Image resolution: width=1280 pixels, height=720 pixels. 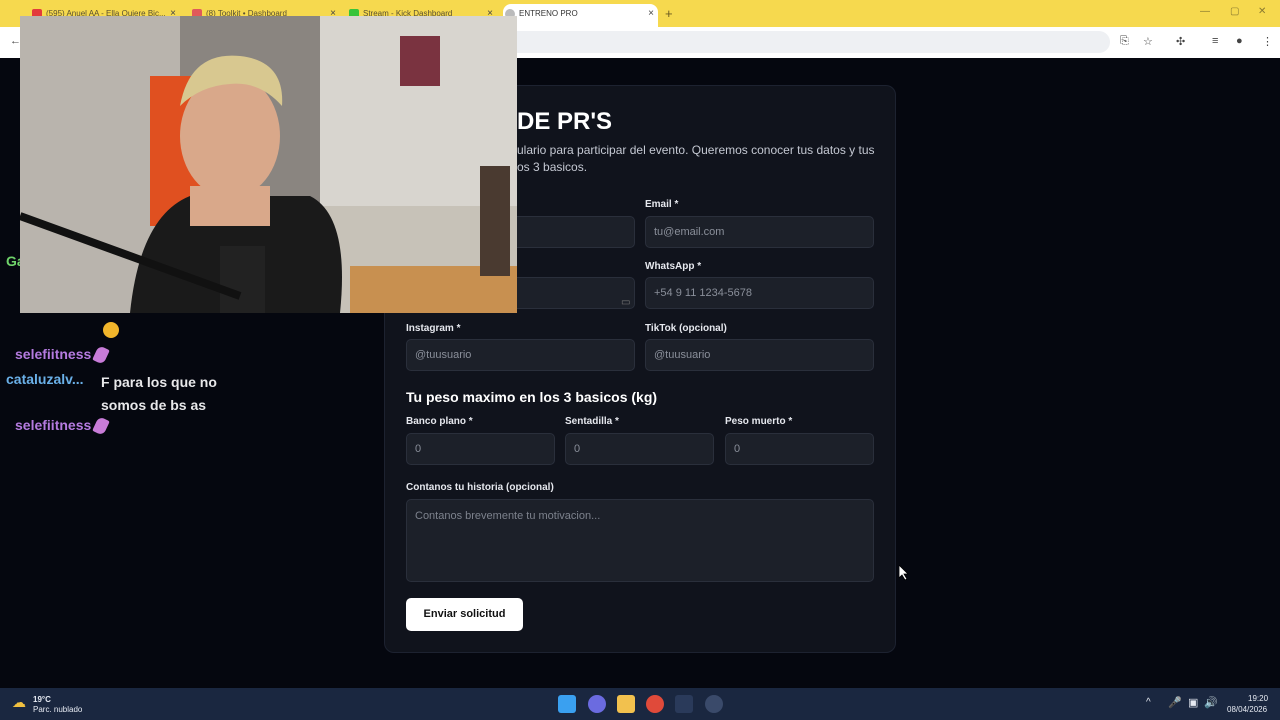 I want to click on weather-description: Parc. nublado, so click(x=57, y=709).